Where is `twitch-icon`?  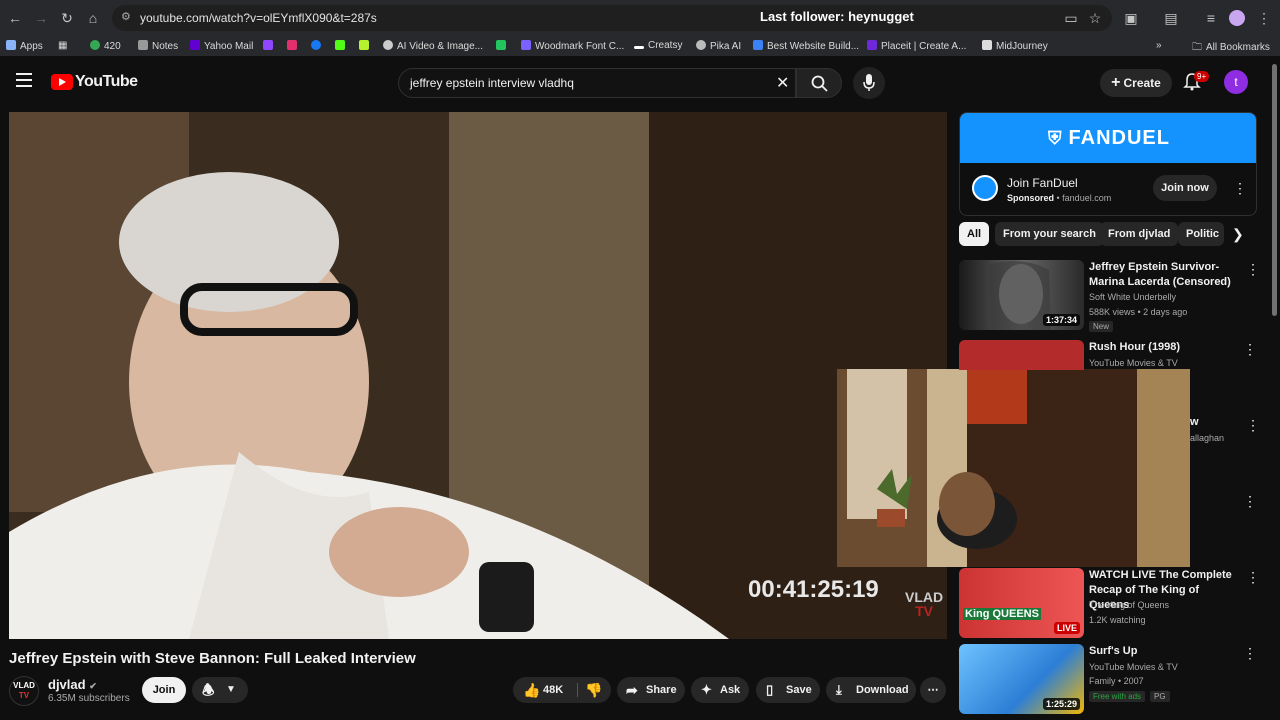 twitch-icon is located at coordinates (270, 46).